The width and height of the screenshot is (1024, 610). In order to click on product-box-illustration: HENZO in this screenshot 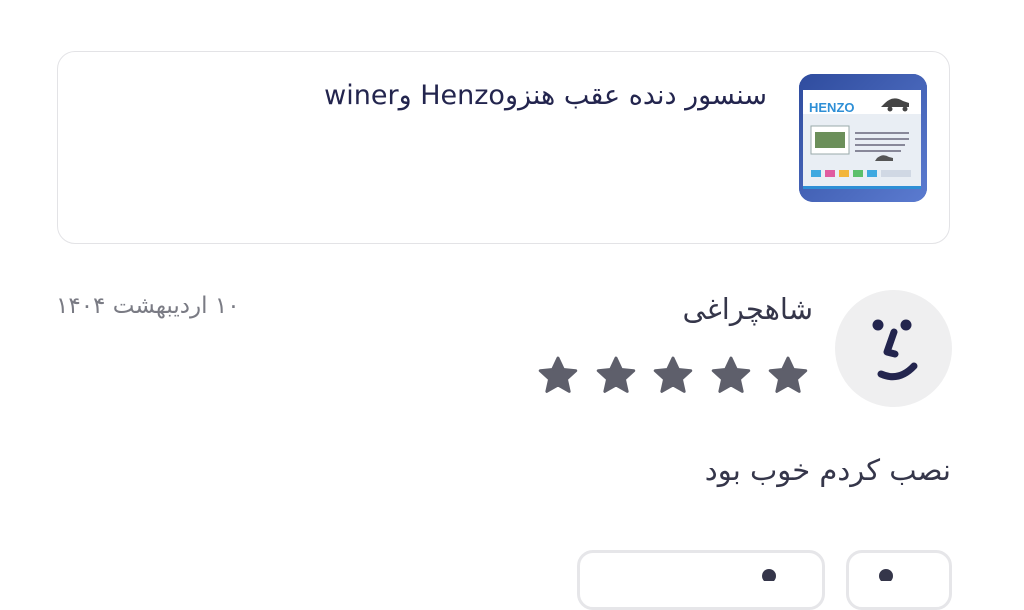, I will do `click(863, 138)`.